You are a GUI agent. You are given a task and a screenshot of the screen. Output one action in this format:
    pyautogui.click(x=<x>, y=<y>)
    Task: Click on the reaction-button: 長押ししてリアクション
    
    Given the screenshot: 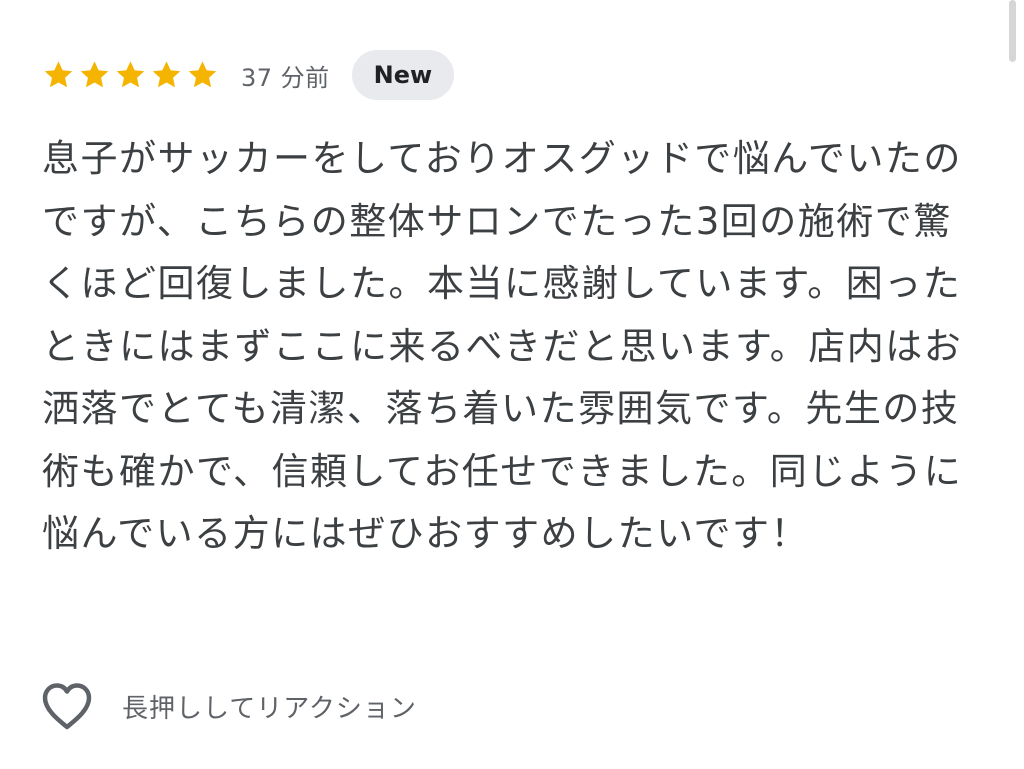 What is the action you would take?
    pyautogui.click(x=228, y=706)
    